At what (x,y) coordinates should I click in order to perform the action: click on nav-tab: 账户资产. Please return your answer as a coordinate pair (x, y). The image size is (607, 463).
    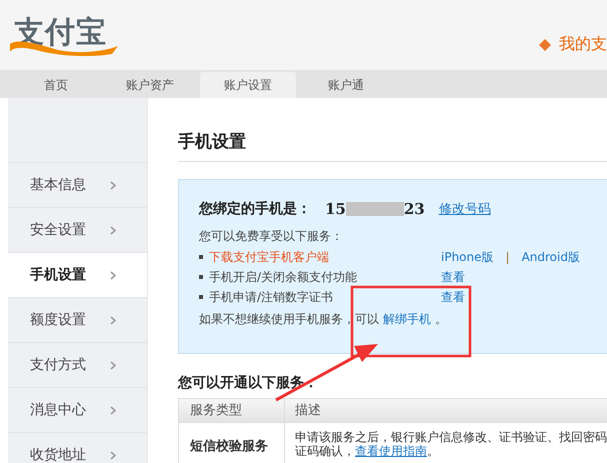
    Looking at the image, I should click on (150, 85).